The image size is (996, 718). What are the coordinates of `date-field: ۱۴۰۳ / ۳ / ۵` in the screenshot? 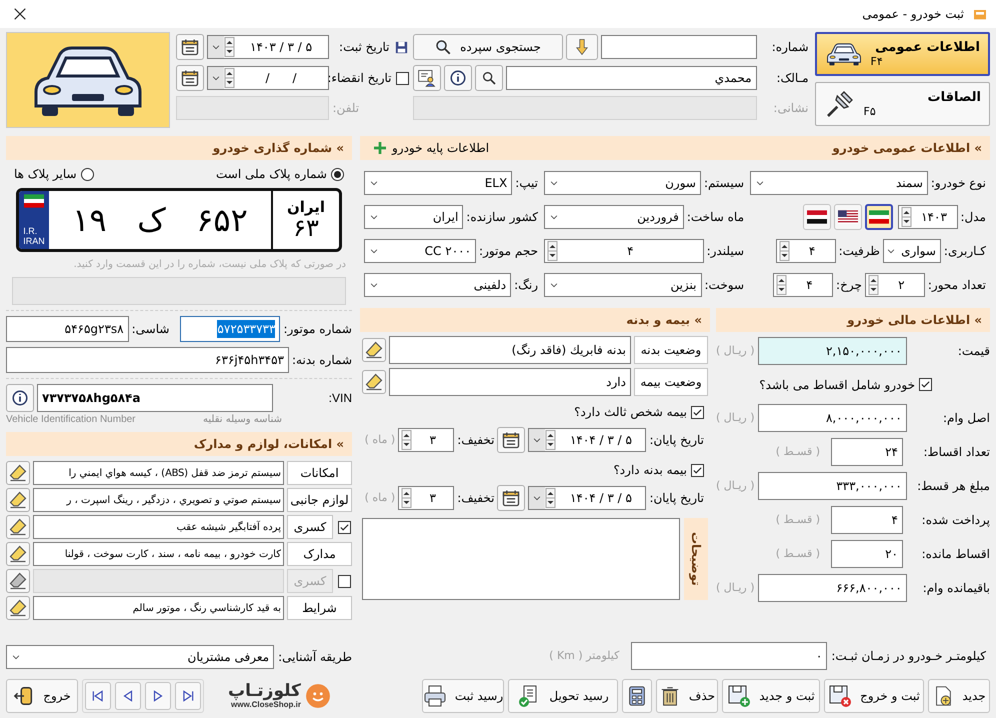 It's located at (267, 47).